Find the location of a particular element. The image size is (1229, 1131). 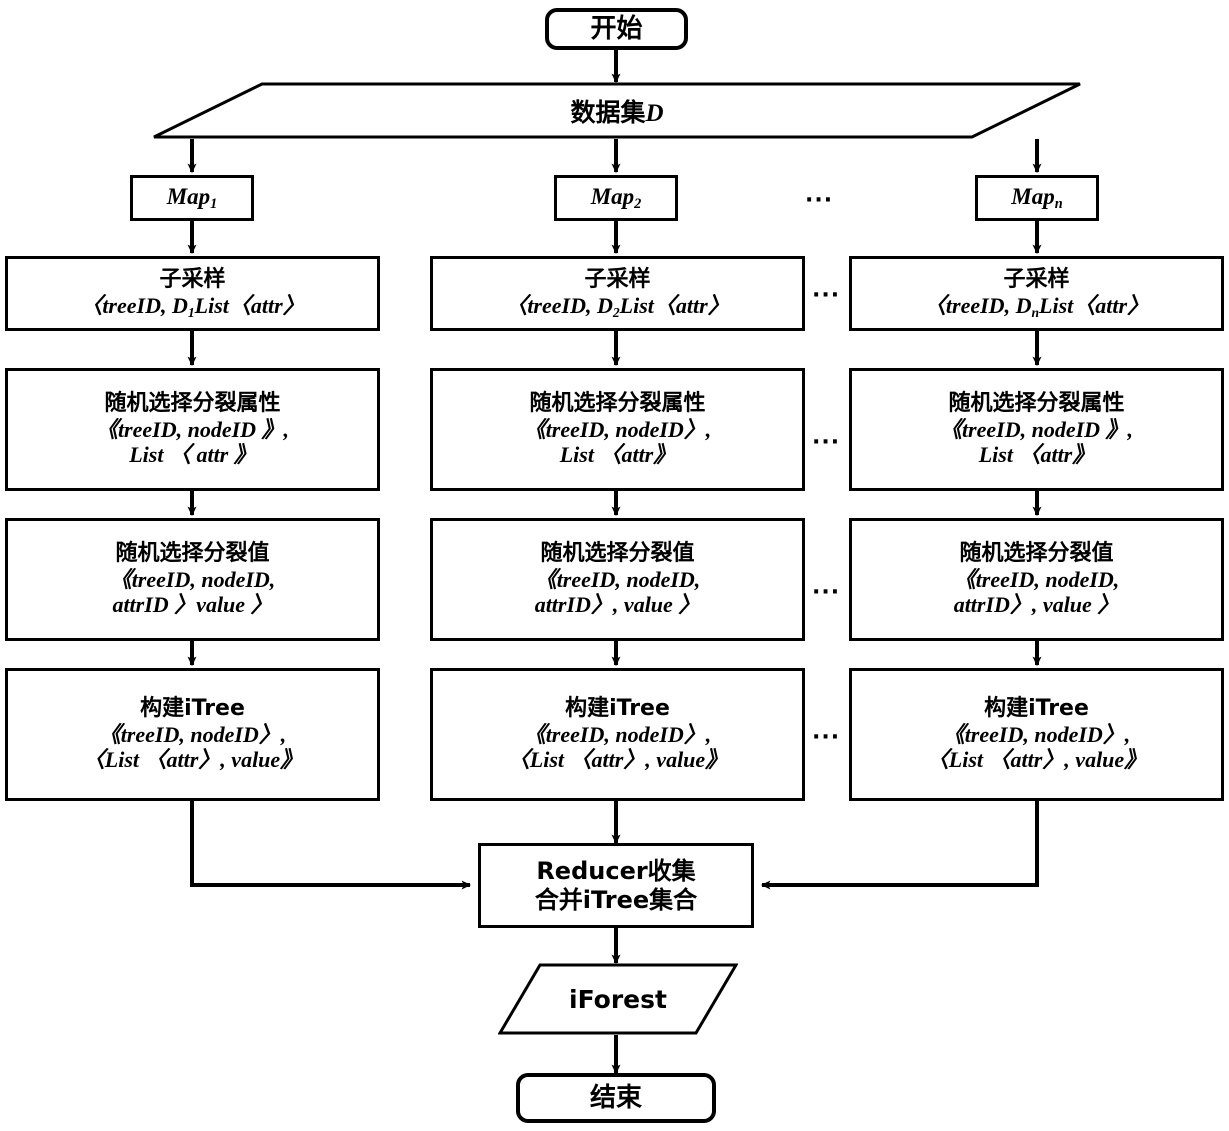

map-node-2-subscript: 2 is located at coordinates (638, 204).